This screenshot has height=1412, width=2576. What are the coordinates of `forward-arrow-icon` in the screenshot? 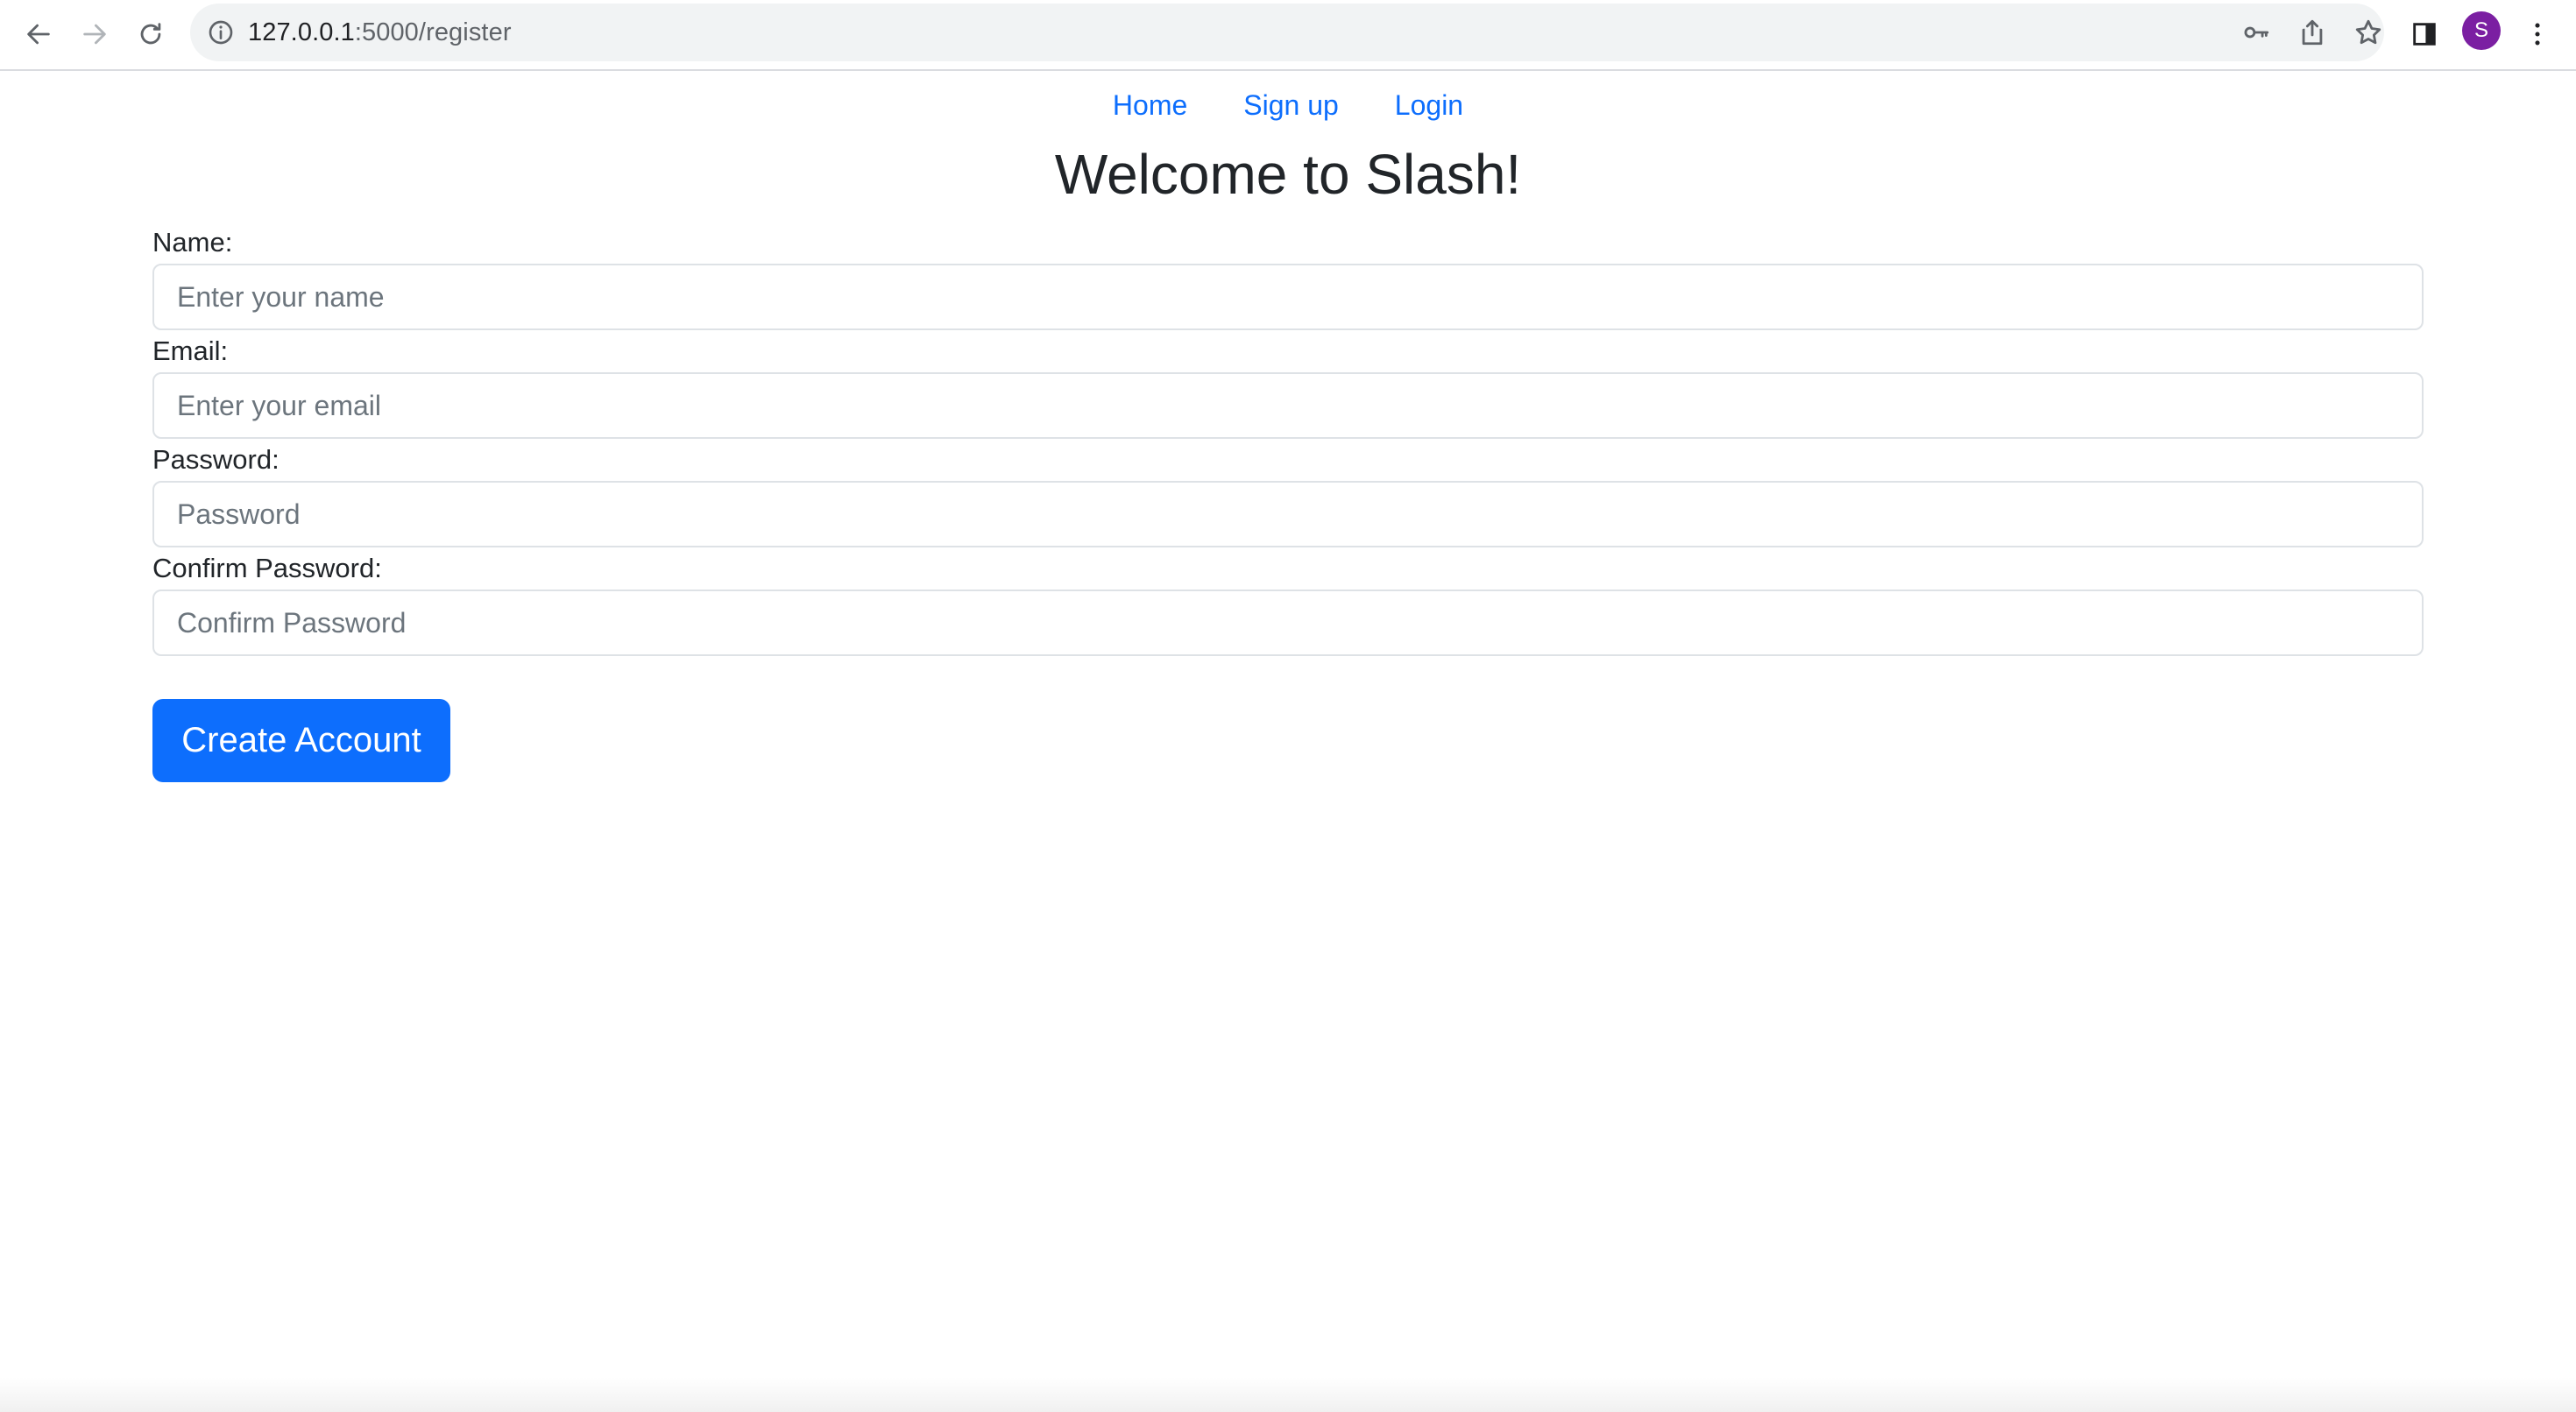 It's located at (94, 34).